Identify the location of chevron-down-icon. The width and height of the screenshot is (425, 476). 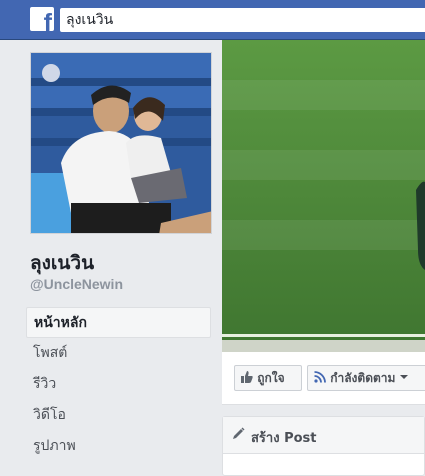
(403, 377).